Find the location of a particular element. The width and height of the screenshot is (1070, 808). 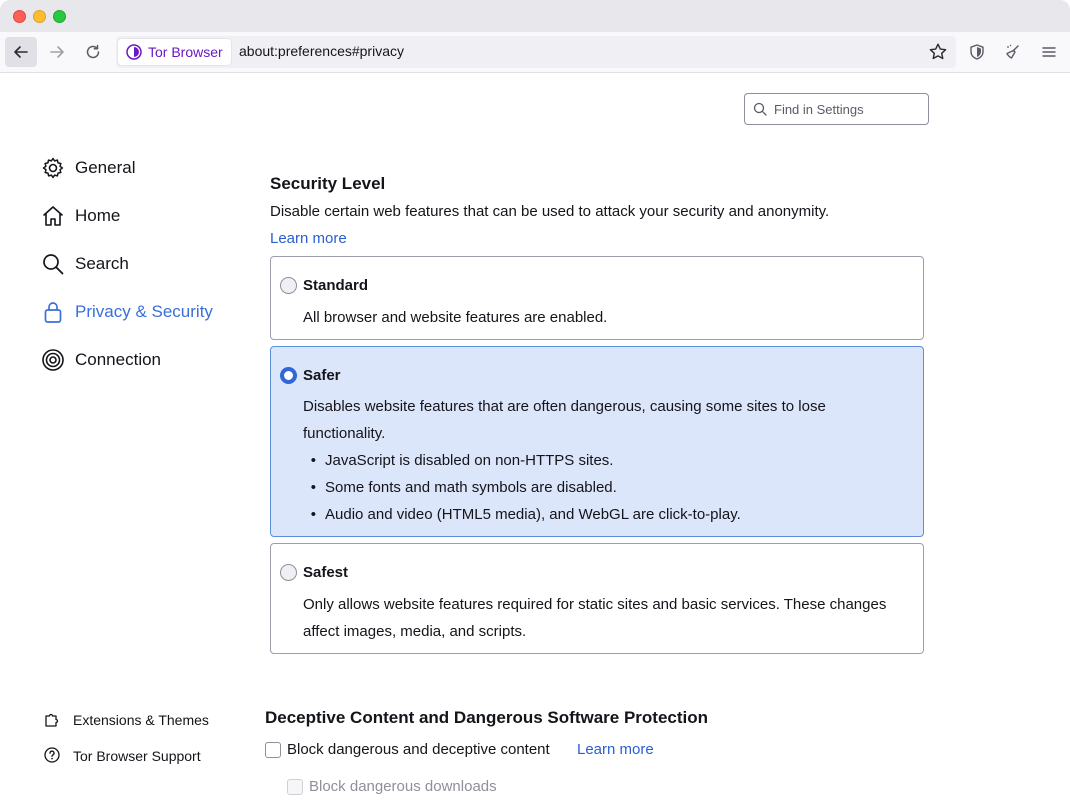

sidebar-item-support: Tor Browser Support is located at coordinates (122, 756).